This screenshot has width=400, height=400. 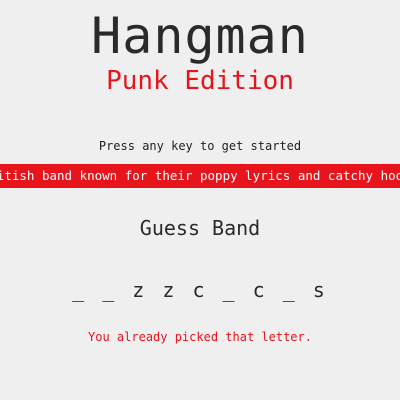 I want to click on start-prompt: Press any key to get started, so click(x=200, y=146).